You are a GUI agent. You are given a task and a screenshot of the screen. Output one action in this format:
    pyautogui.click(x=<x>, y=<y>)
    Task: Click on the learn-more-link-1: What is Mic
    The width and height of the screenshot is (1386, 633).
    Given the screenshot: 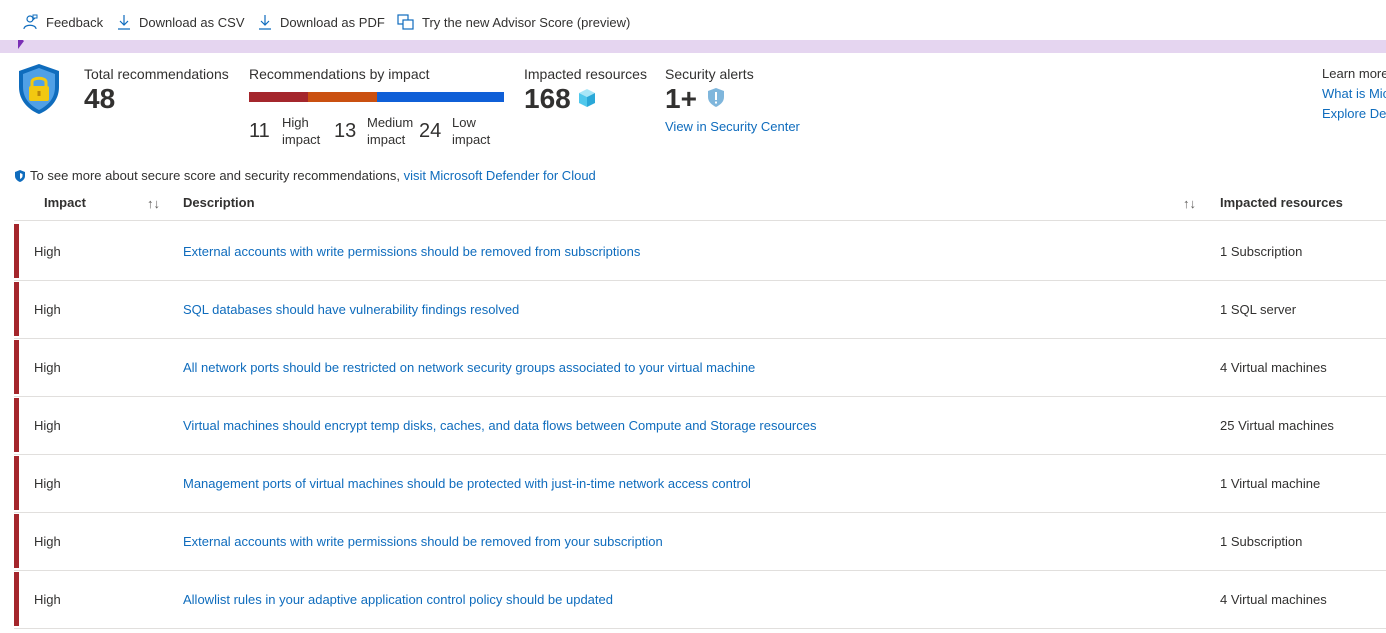 What is the action you would take?
    pyautogui.click(x=1354, y=93)
    